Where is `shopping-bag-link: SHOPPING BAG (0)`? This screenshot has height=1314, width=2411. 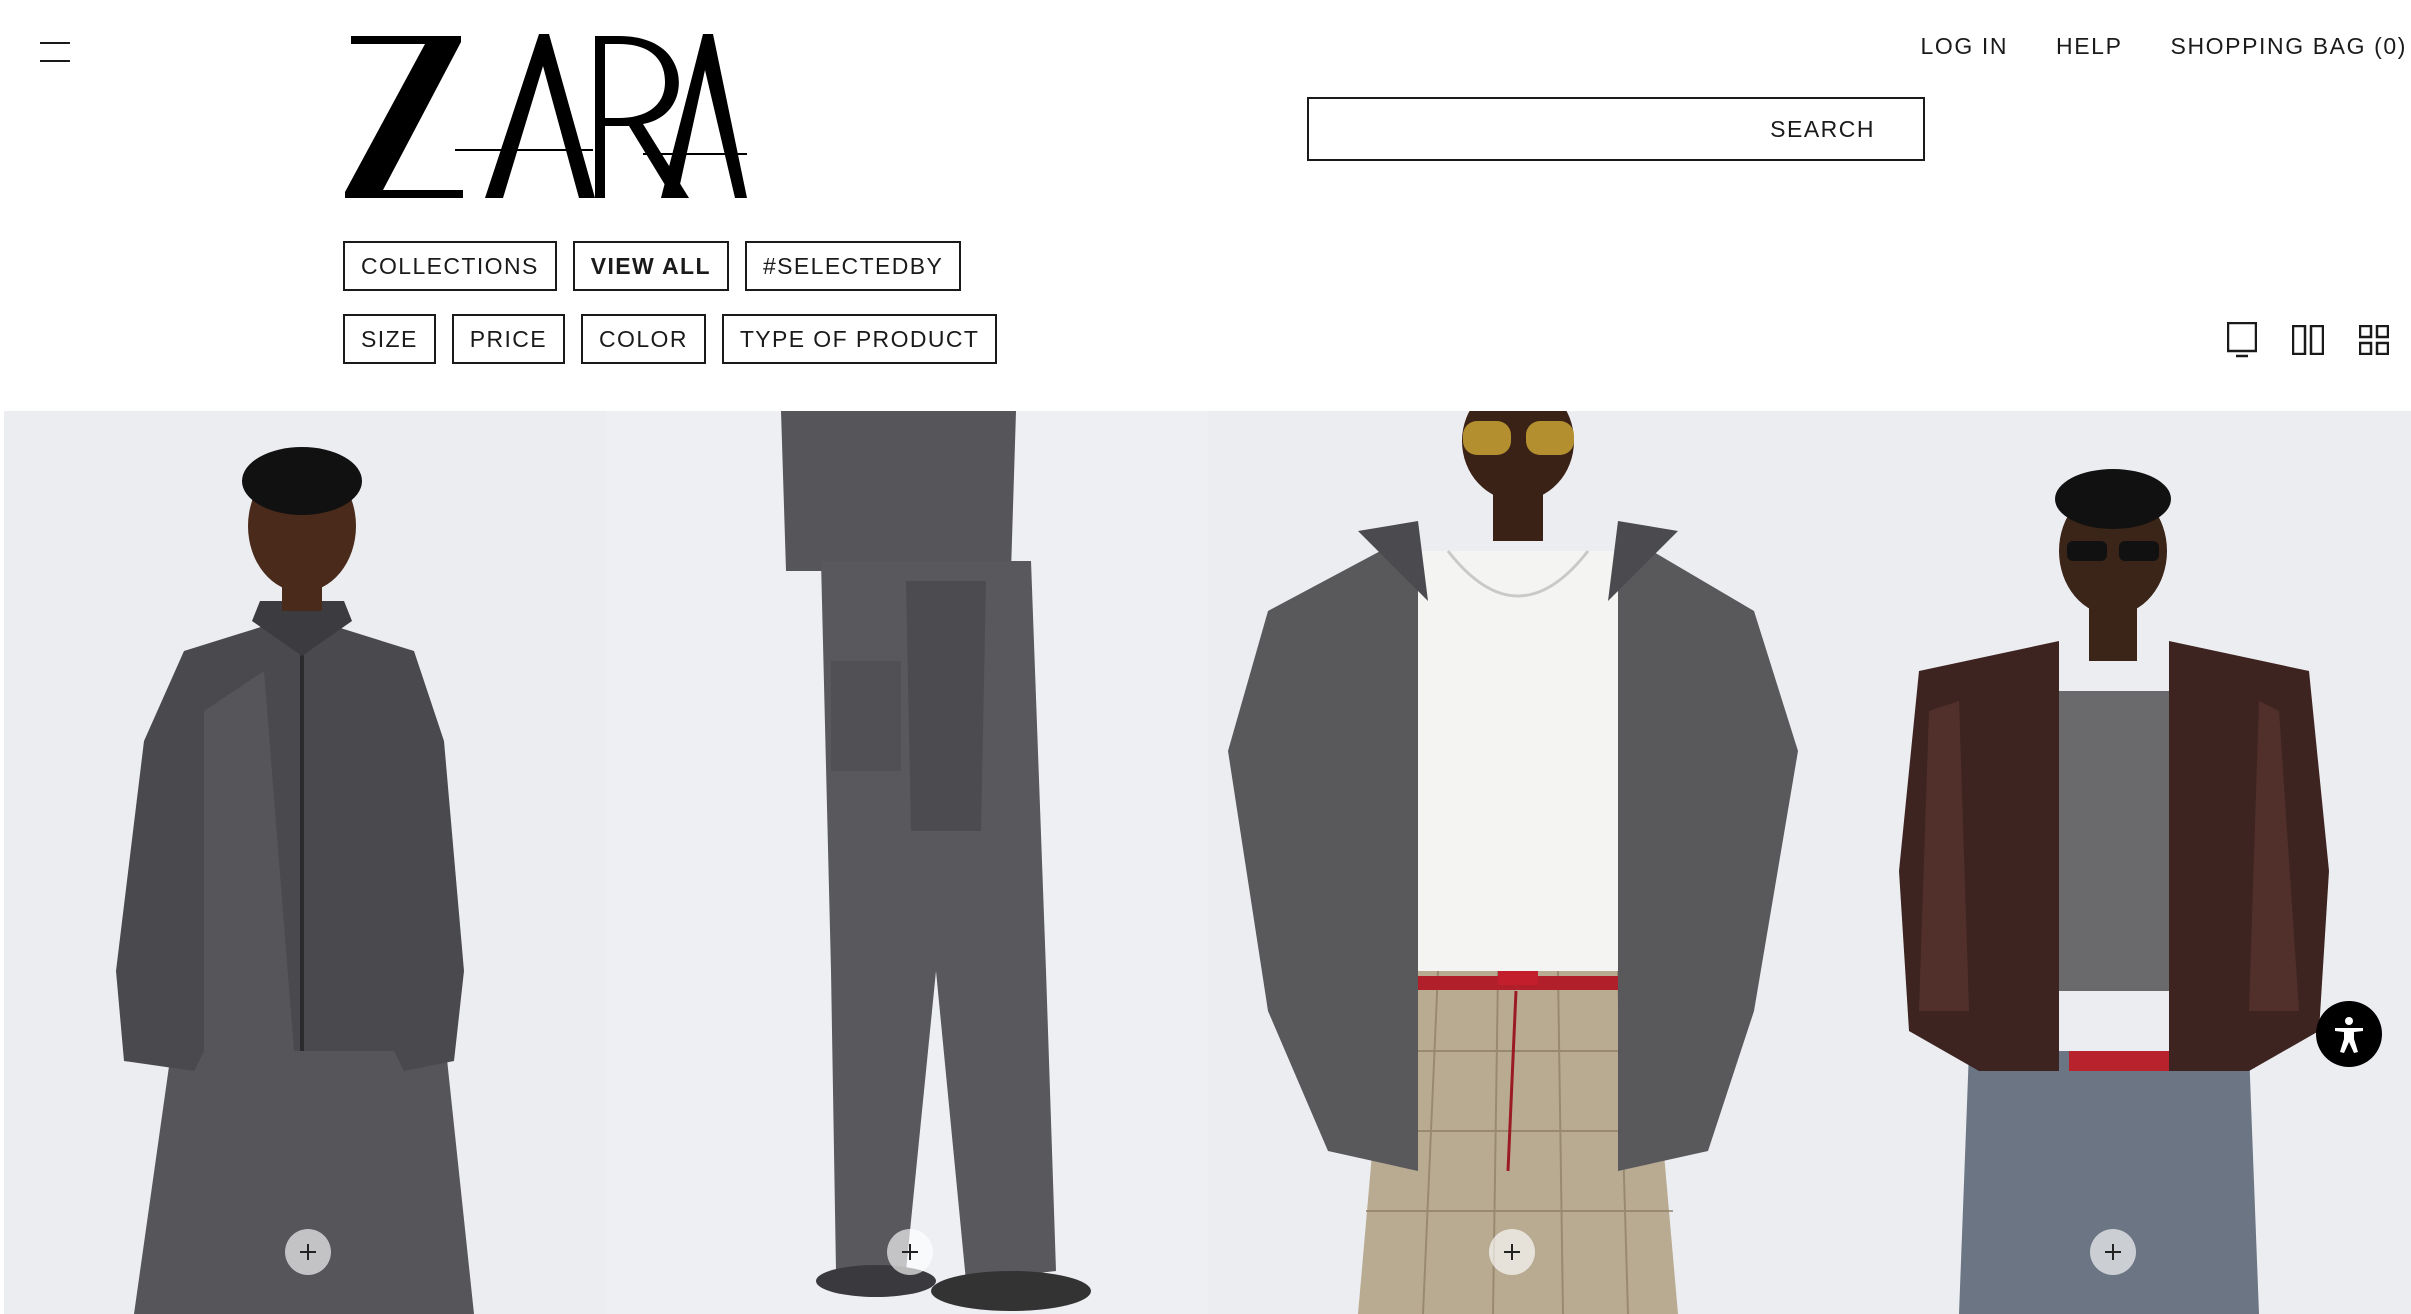
shopping-bag-link: SHOPPING BAG (0) is located at coordinates (2289, 46).